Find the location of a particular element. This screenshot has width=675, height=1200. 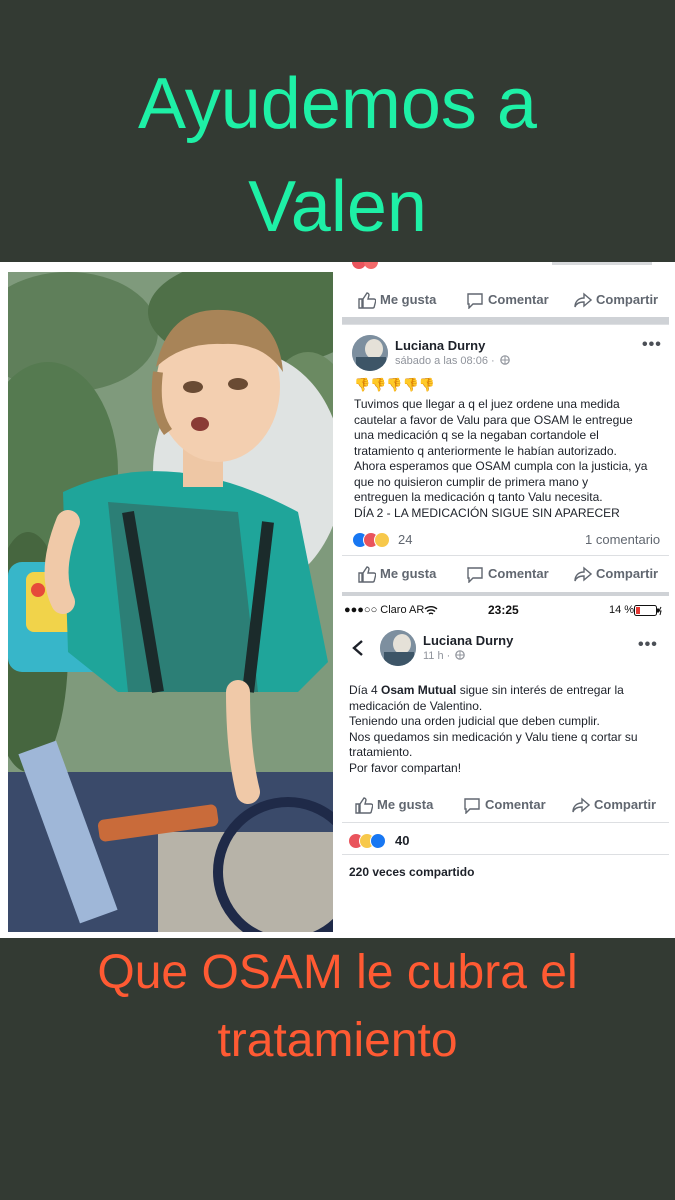

cropped-reactions-row is located at coordinates (502, 266).